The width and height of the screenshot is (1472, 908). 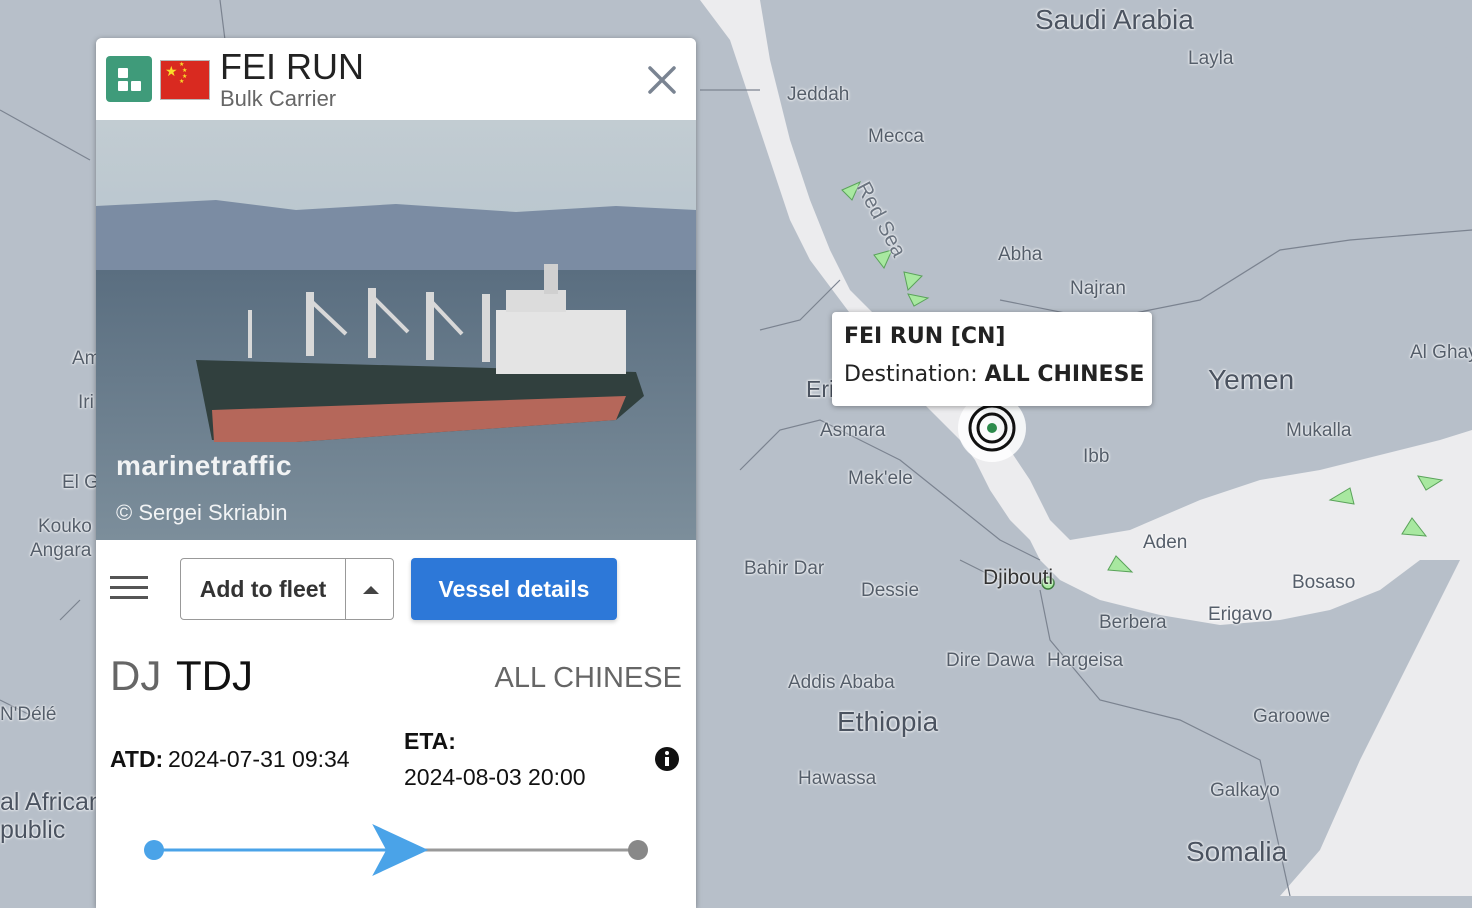 I want to click on map-city-label: Djibouti, so click(x=1018, y=577).